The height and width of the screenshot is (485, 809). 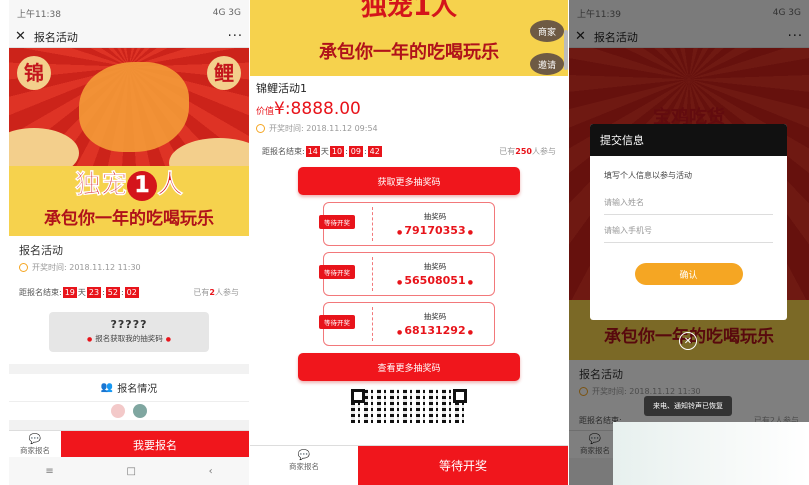 I want to click on system-toast: 来电、通知铃声已恢复, so click(x=688, y=406).